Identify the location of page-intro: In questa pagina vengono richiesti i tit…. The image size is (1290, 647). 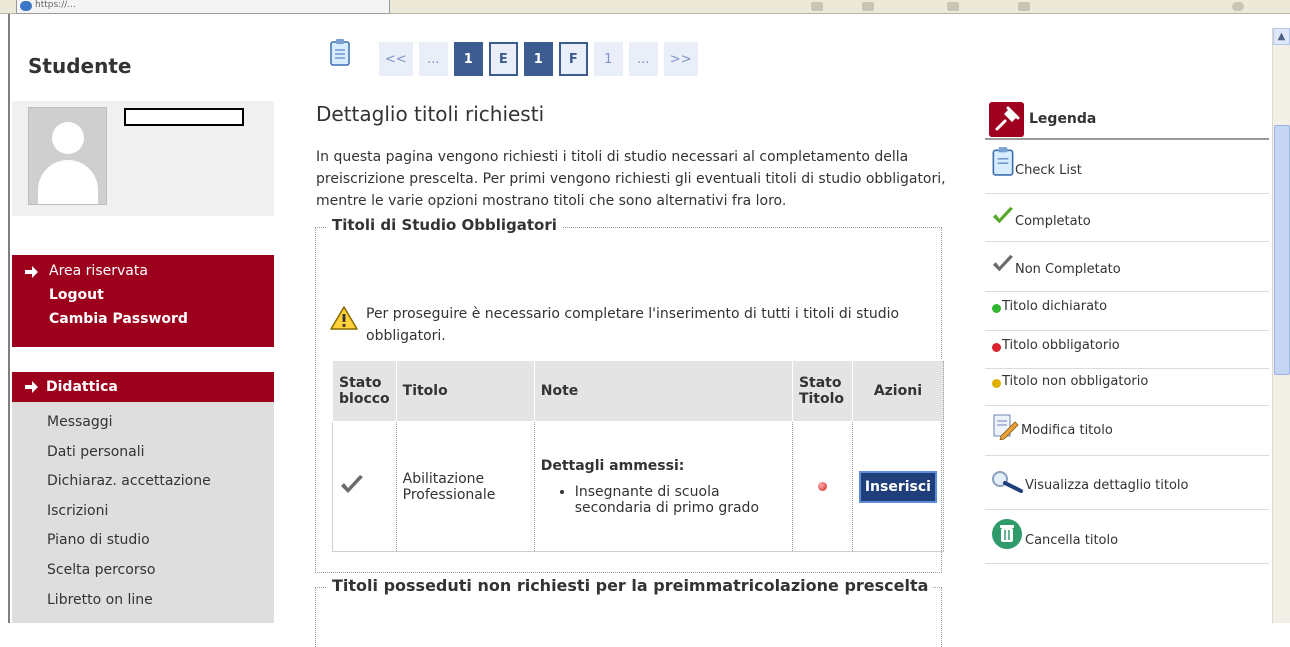
(631, 179).